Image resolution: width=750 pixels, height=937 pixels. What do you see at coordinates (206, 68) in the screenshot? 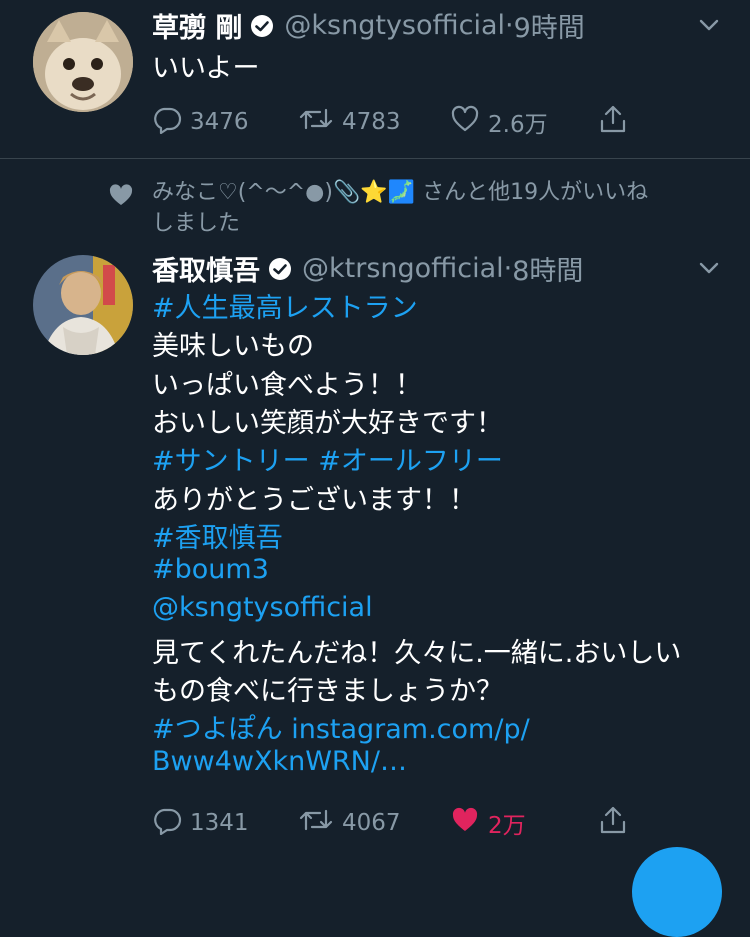
I see `tweet-text: いいよー` at bounding box center [206, 68].